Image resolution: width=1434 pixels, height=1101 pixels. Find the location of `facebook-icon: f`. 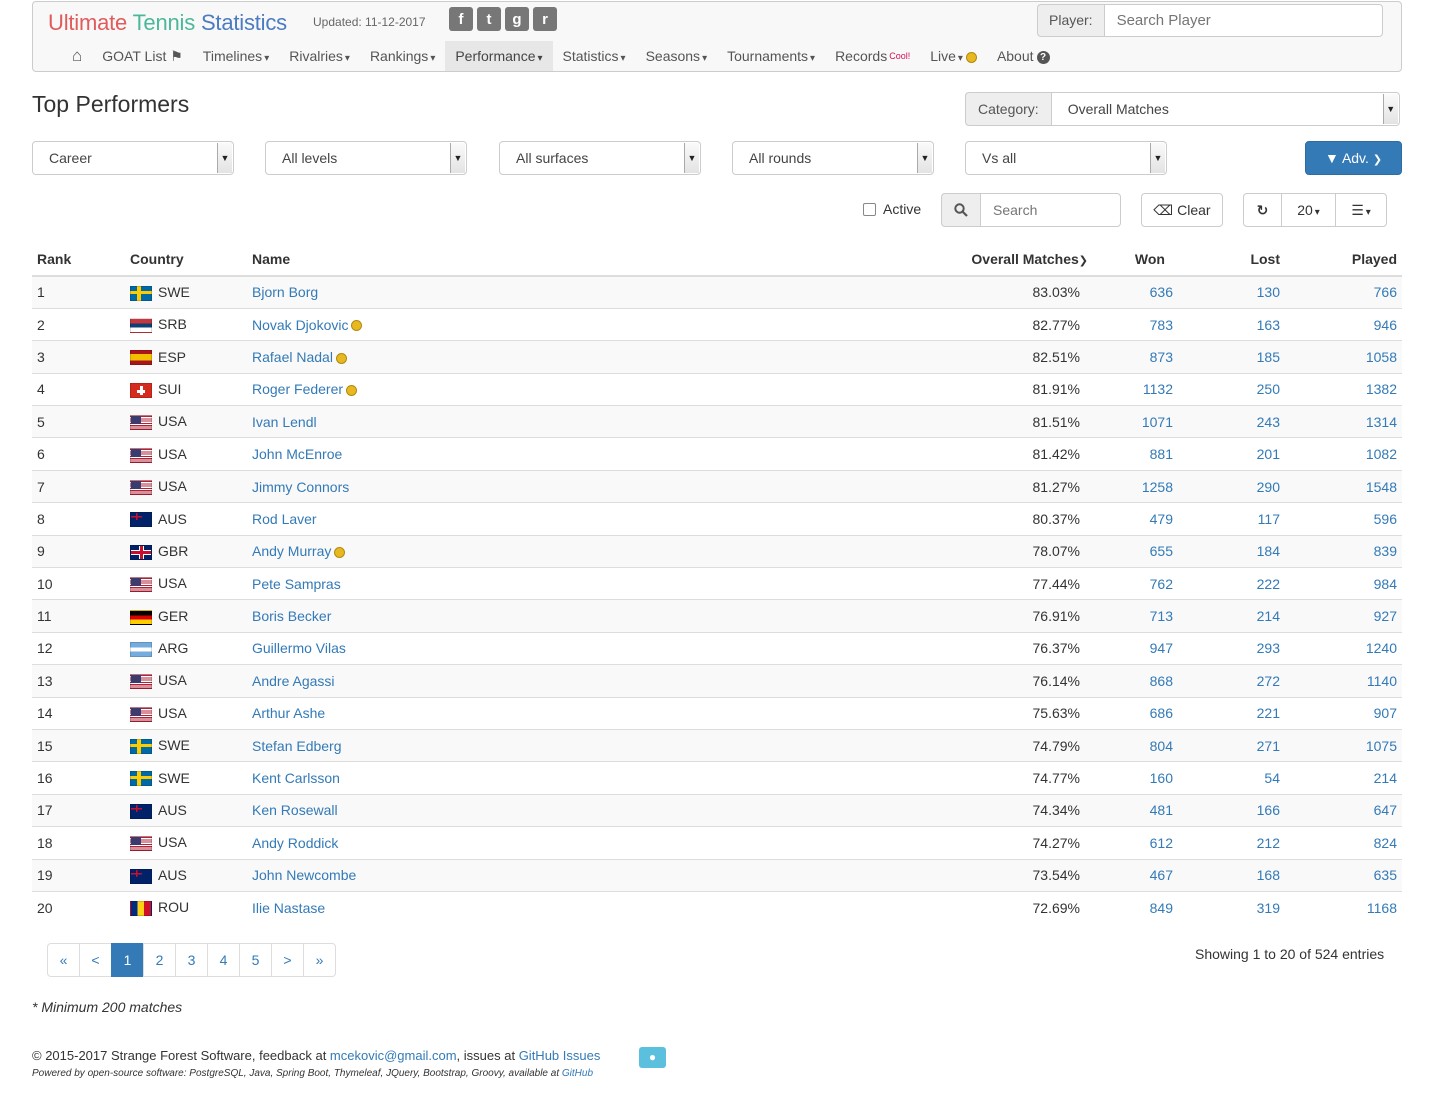

facebook-icon: f is located at coordinates (461, 19).